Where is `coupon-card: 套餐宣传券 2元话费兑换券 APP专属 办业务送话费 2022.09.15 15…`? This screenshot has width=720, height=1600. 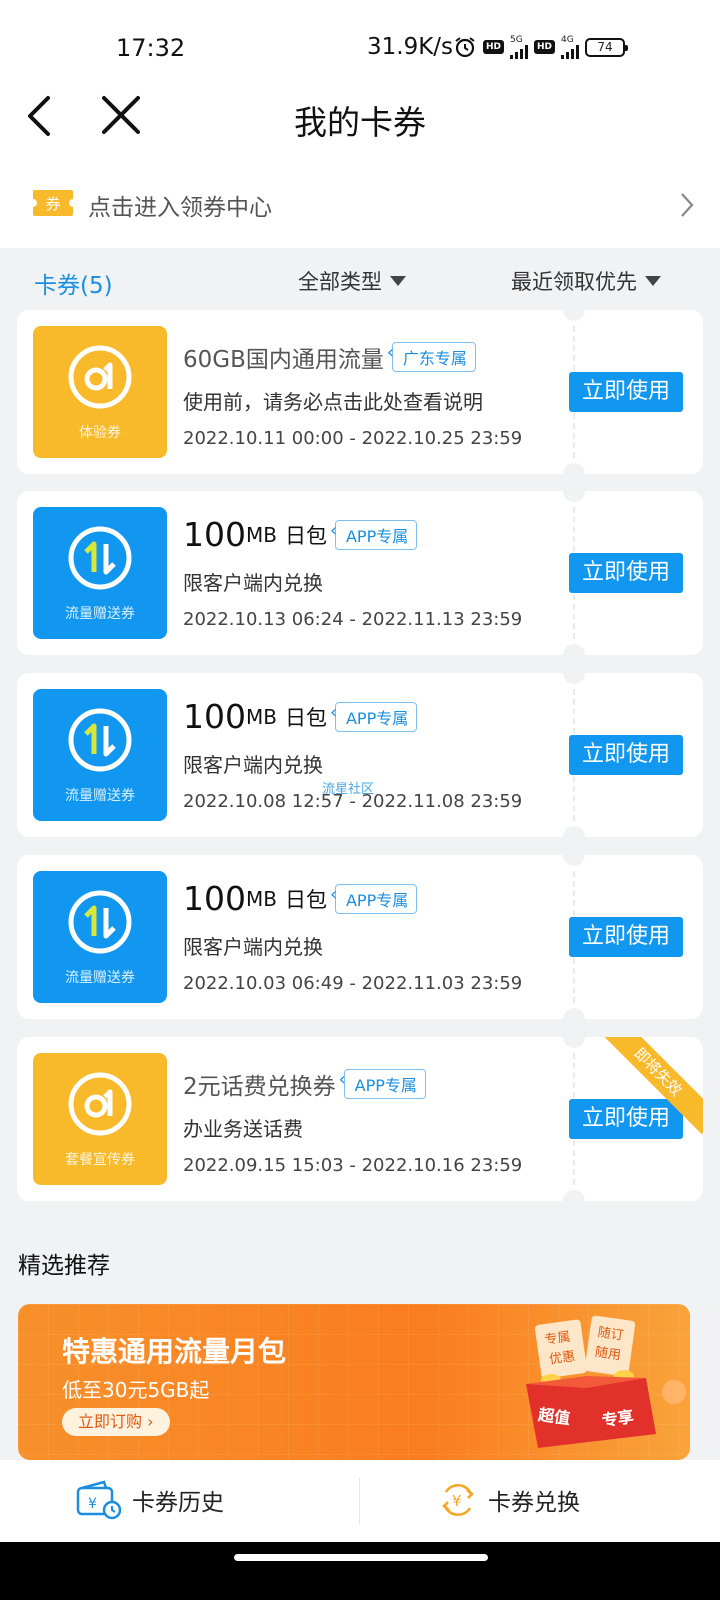 coupon-card: 套餐宣传券 2元话费兑换券 APP专属 办业务送话费 2022.09.15 15… is located at coordinates (360, 1119).